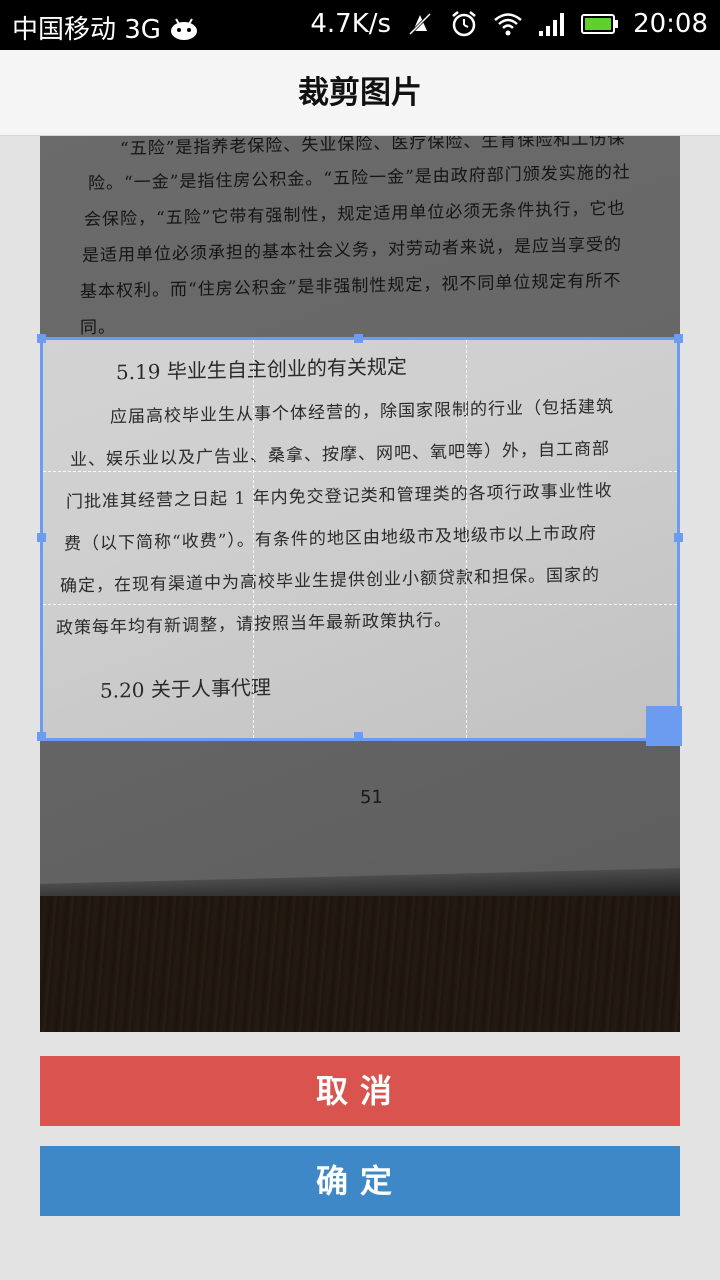  I want to click on page-title: 裁剪图片, so click(360, 93).